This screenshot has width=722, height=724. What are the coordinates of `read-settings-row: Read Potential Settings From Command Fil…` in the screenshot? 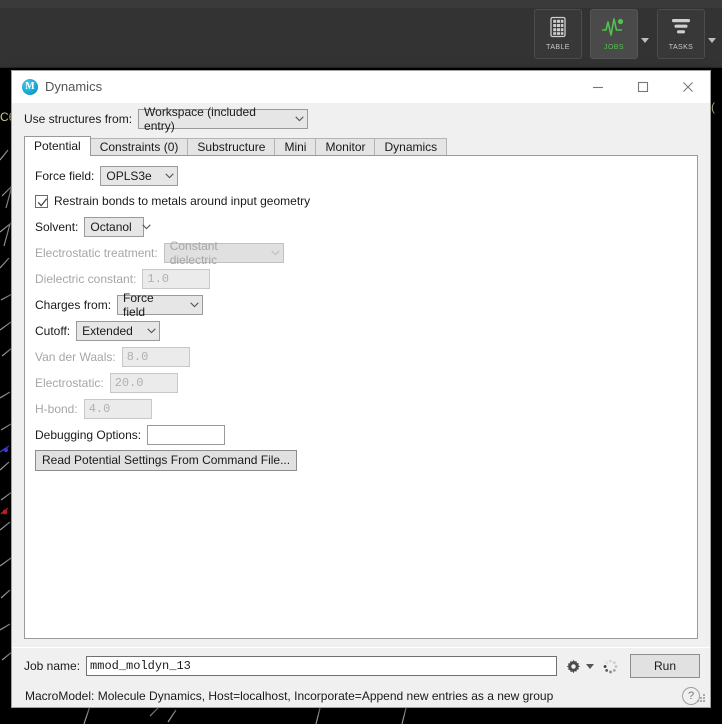 It's located at (366, 460).